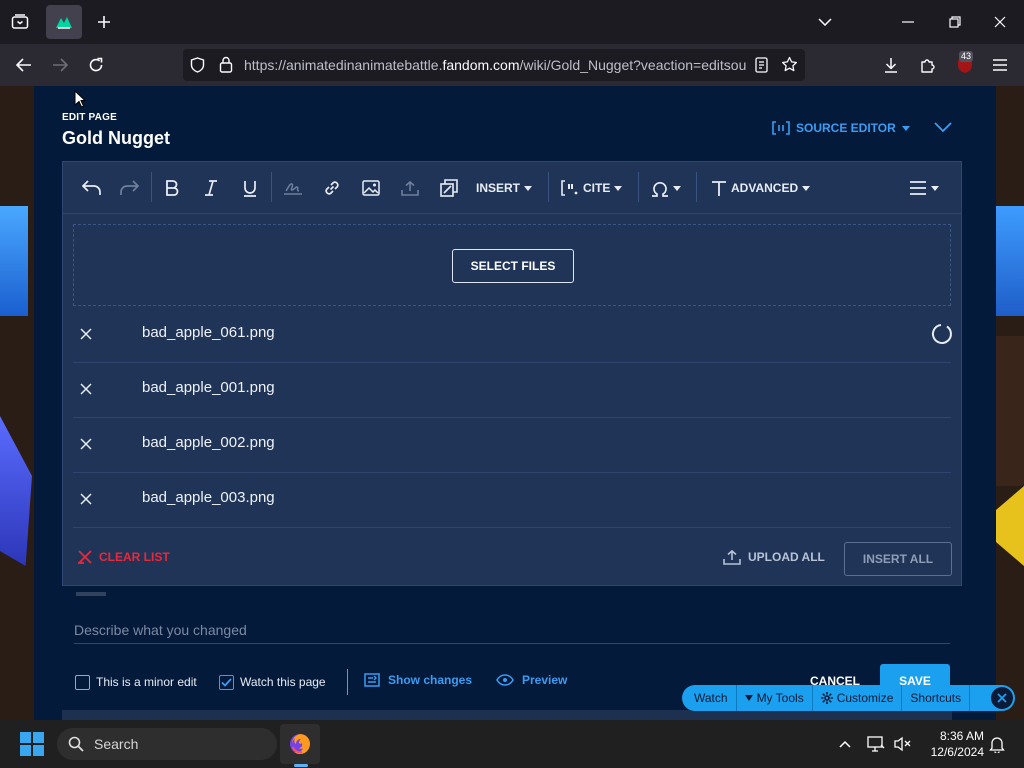 The height and width of the screenshot is (768, 1024). What do you see at coordinates (24, 65) in the screenshot?
I see `back-arrow-icon` at bounding box center [24, 65].